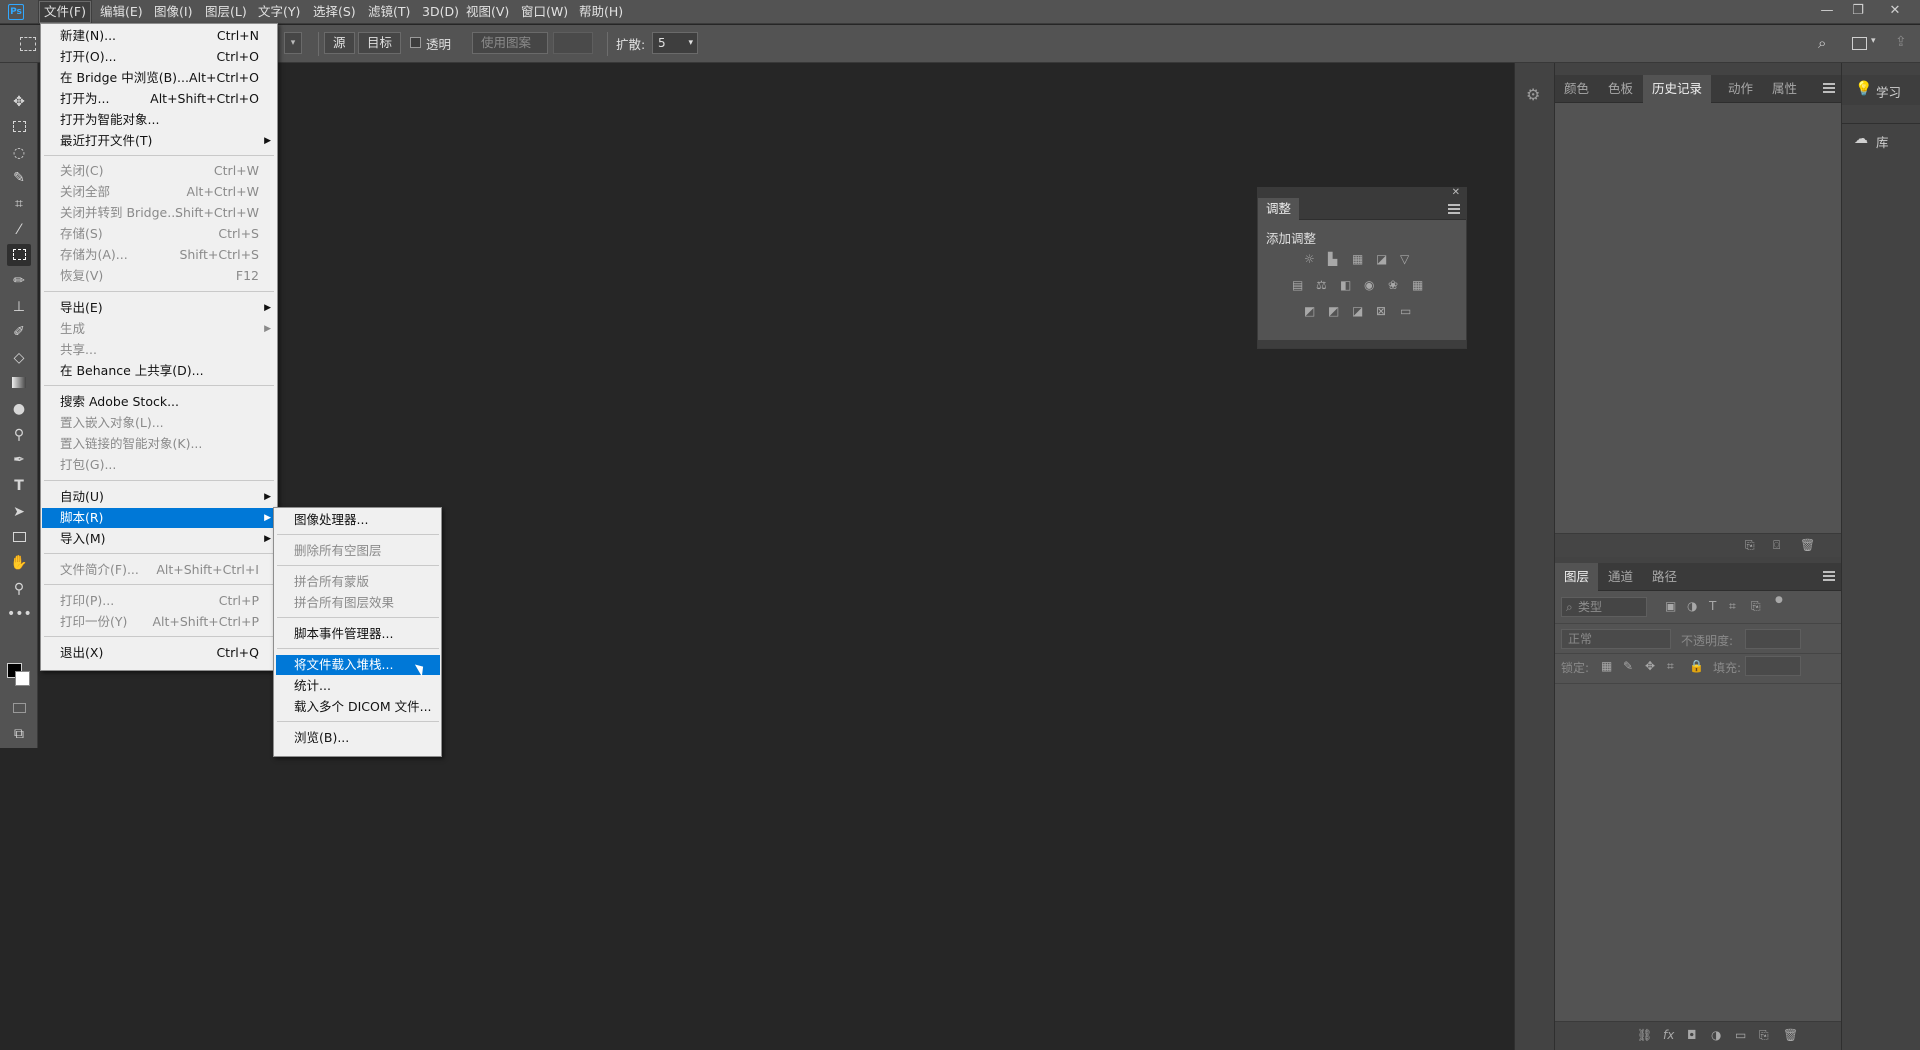  I want to click on menu-item-print: 打印(P)... Ctrl+P, so click(159, 601).